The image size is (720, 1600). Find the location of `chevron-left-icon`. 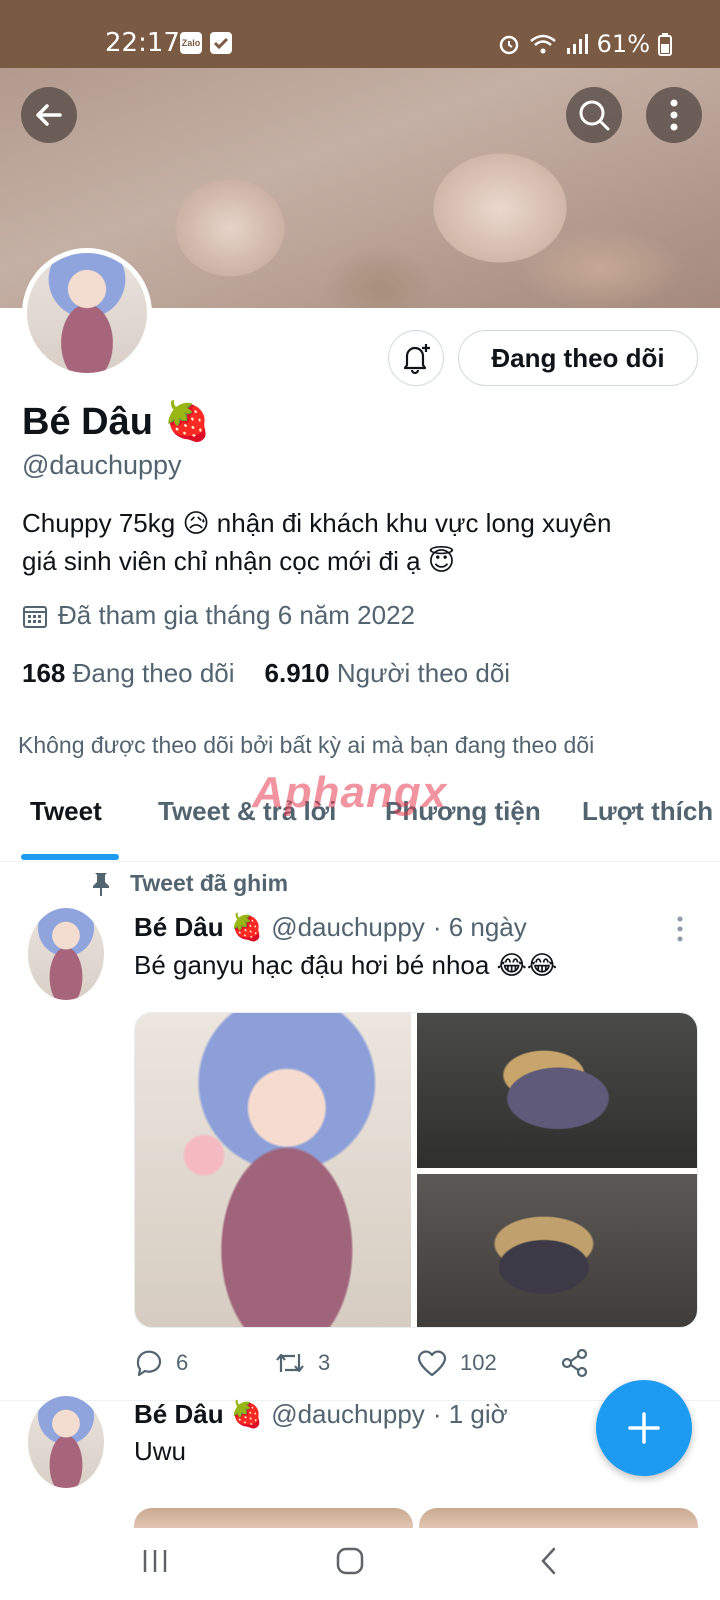

chevron-left-icon is located at coordinates (548, 1561).